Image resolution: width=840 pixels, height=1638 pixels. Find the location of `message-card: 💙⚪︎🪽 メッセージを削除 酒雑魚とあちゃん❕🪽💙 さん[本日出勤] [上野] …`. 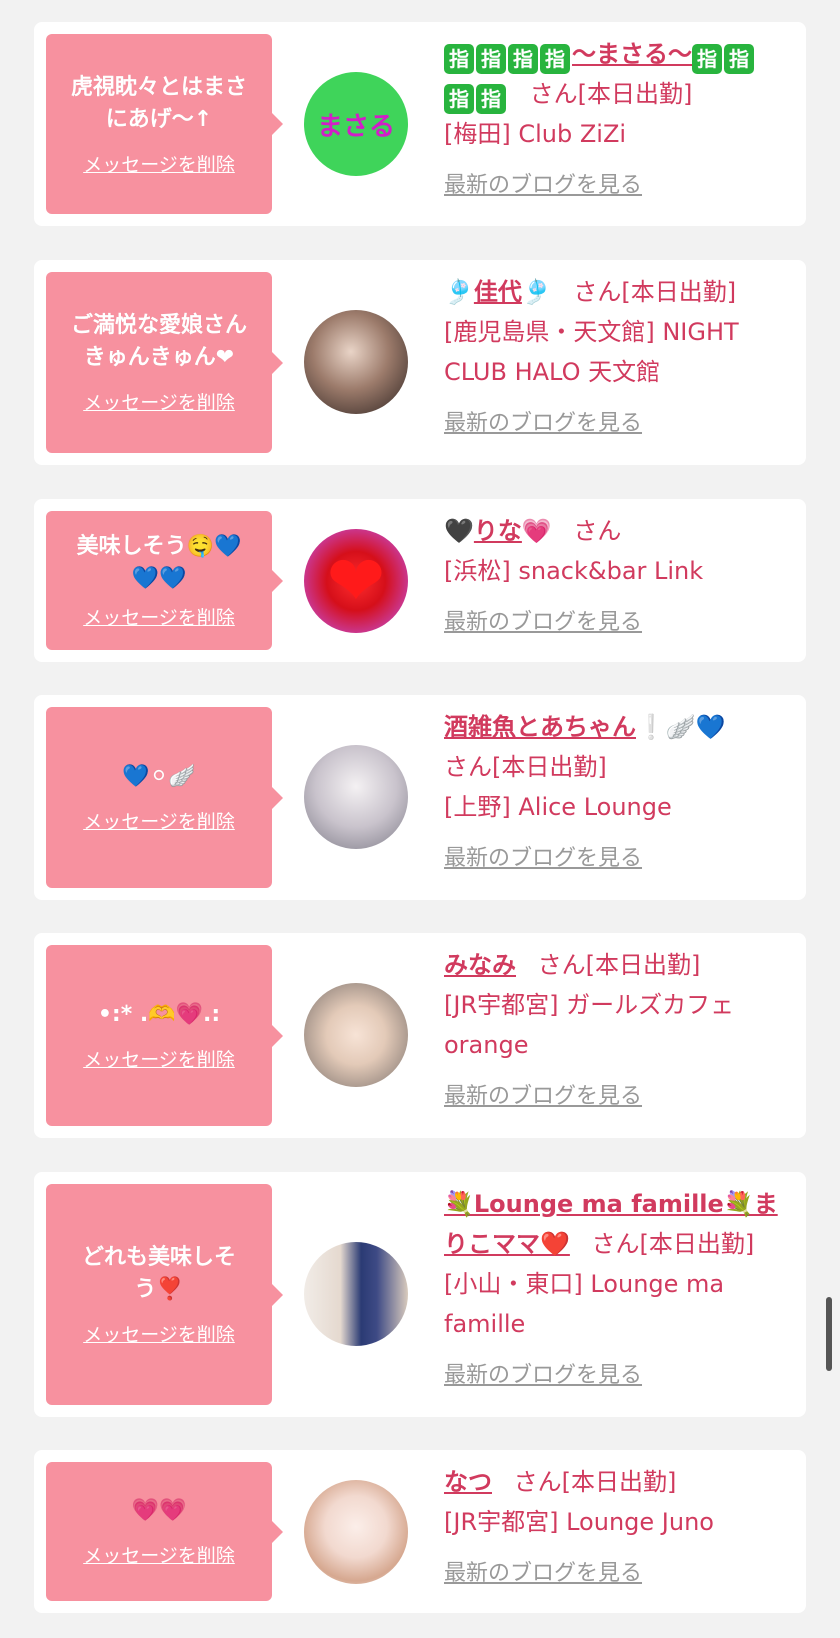

message-card: 💙⚪︎🪽 メッセージを削除 酒雑魚とあちゃん❕🪽💙 さん[本日出勤] [上野] … is located at coordinates (420, 797).